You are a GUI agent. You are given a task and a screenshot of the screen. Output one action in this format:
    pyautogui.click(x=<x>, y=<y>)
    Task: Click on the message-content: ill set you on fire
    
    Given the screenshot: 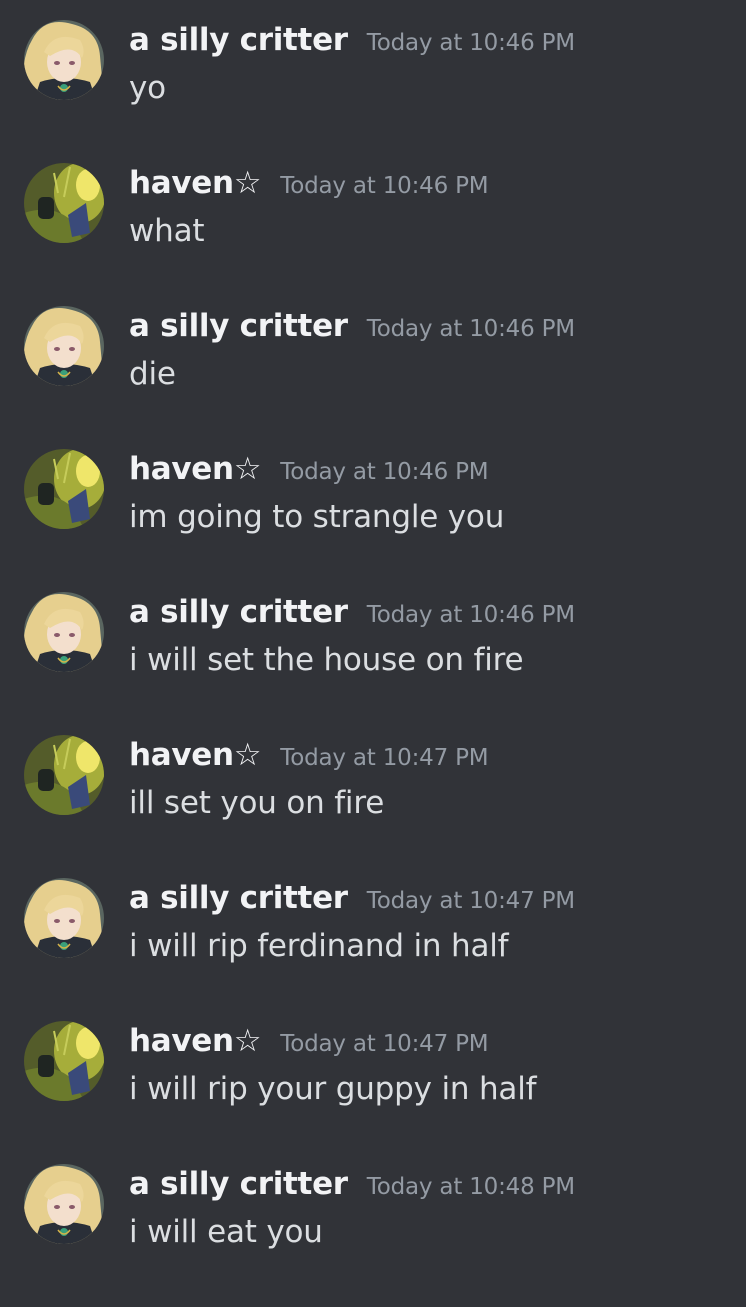 What is the action you would take?
    pyautogui.click(x=257, y=803)
    